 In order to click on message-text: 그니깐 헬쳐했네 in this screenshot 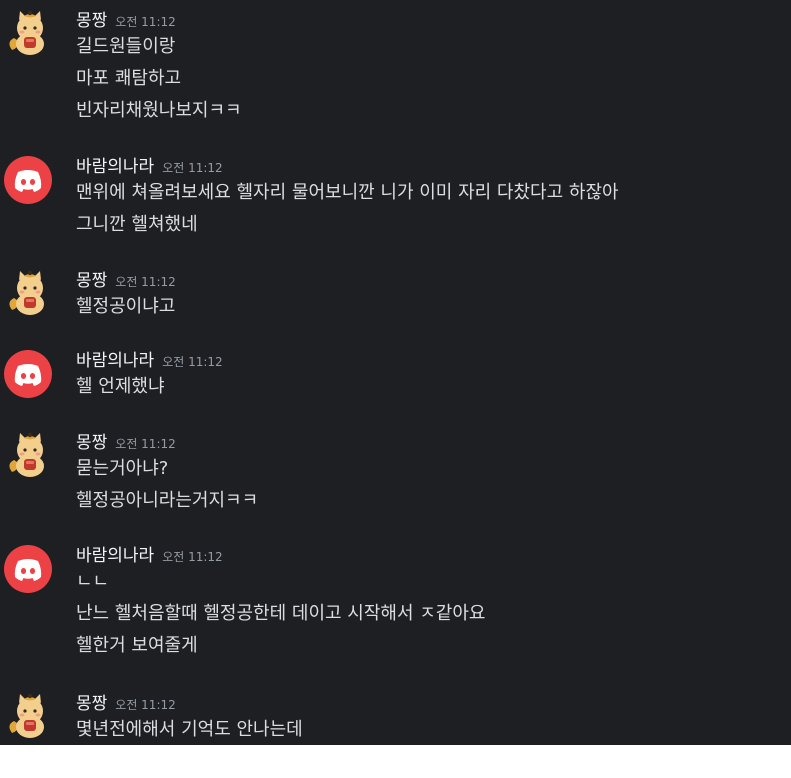, I will do `click(137, 224)`.